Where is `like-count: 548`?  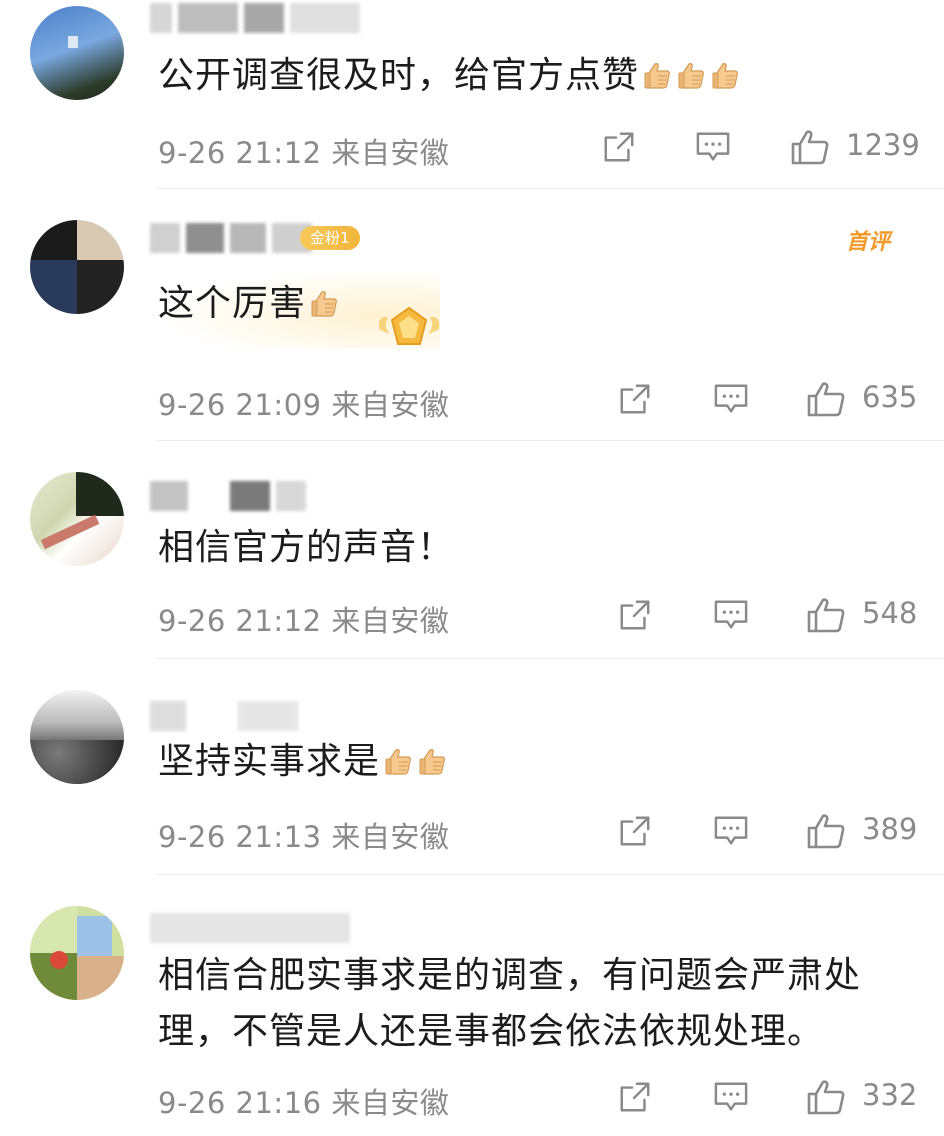 like-count: 548 is located at coordinates (890, 613).